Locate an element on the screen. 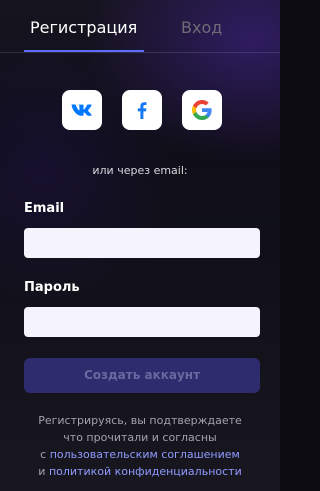  tab-login: Вход is located at coordinates (201, 28).